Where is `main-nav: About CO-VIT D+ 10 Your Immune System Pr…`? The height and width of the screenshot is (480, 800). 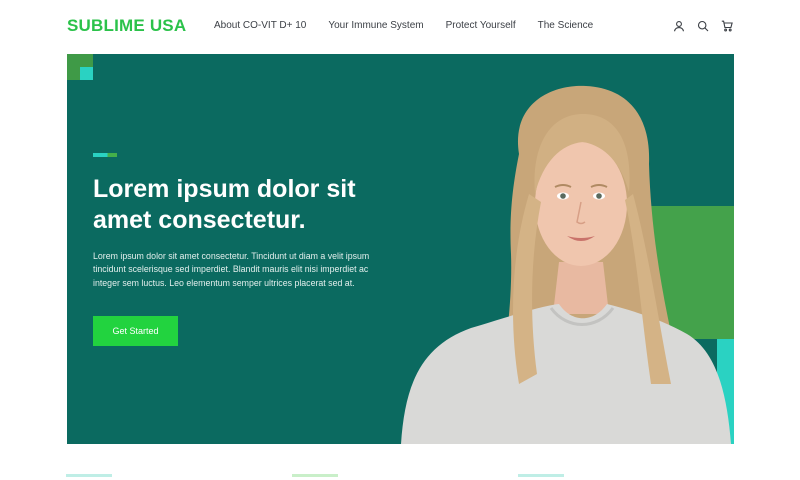
main-nav: About CO-VIT D+ 10 Your Immune System Pr… is located at coordinates (414, 25).